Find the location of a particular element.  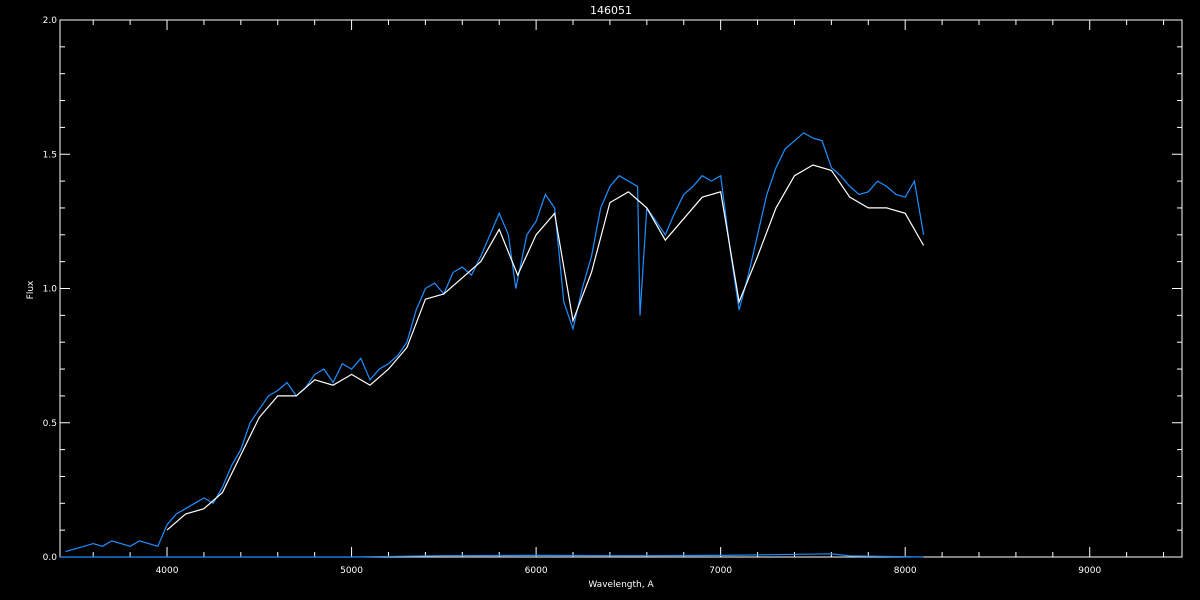

x-tick-label: 4000 is located at coordinates (167, 571).